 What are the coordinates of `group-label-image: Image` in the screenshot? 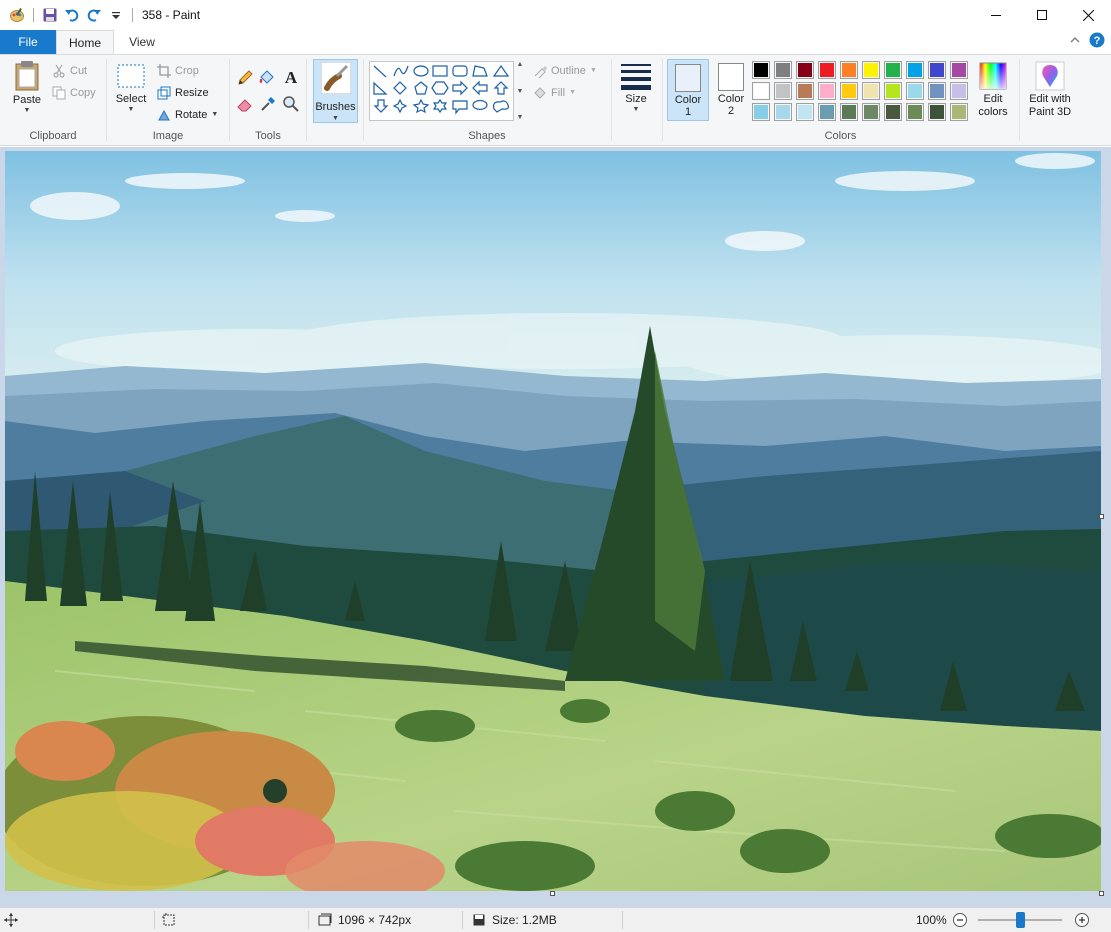 It's located at (168, 136).